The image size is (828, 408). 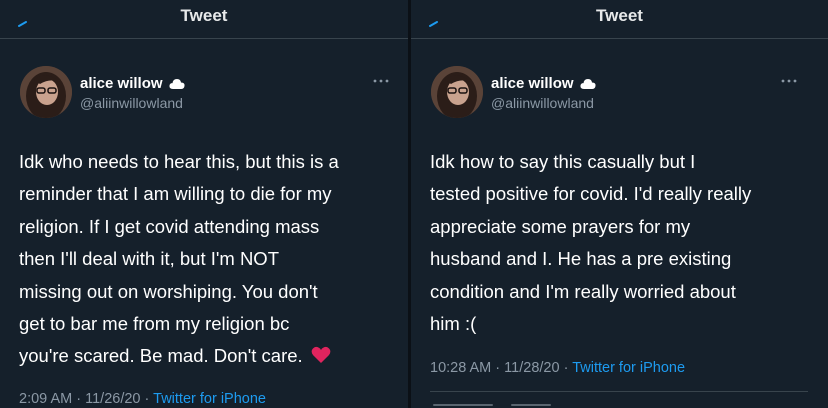 I want to click on tweet-text-line-last: you're scared. Be mad. Don't care., so click(x=179, y=356).